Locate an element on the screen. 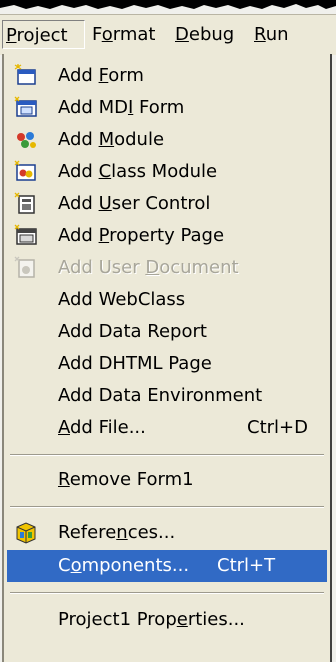 The image size is (336, 662). menu-item-add-data-environment: Add Data Environment is located at coordinates (167, 396).